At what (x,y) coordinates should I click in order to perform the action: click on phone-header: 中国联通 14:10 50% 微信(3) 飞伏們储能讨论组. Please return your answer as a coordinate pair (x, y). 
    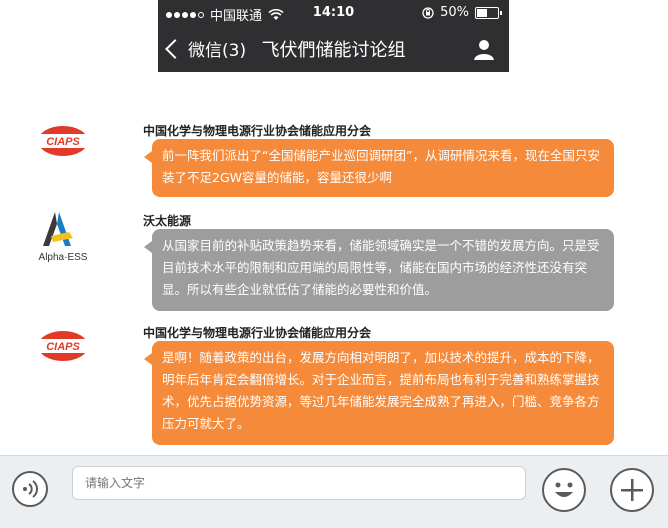
    Looking at the image, I should click on (333, 36).